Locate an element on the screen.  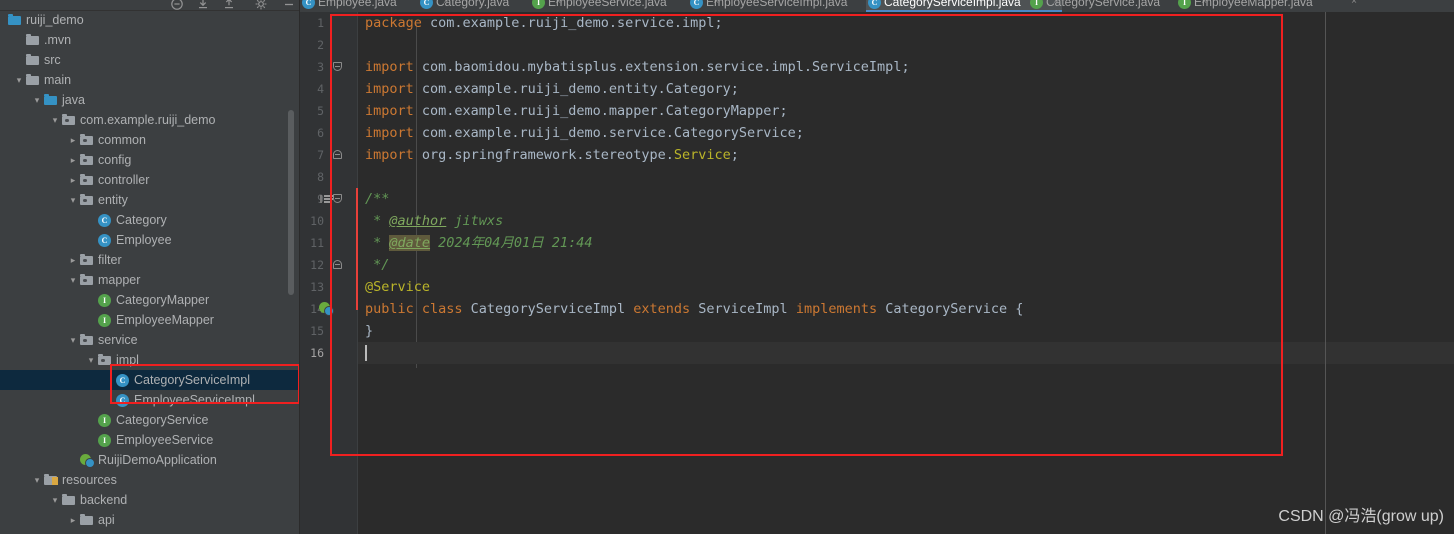
code-line: /** is located at coordinates (373, 199).